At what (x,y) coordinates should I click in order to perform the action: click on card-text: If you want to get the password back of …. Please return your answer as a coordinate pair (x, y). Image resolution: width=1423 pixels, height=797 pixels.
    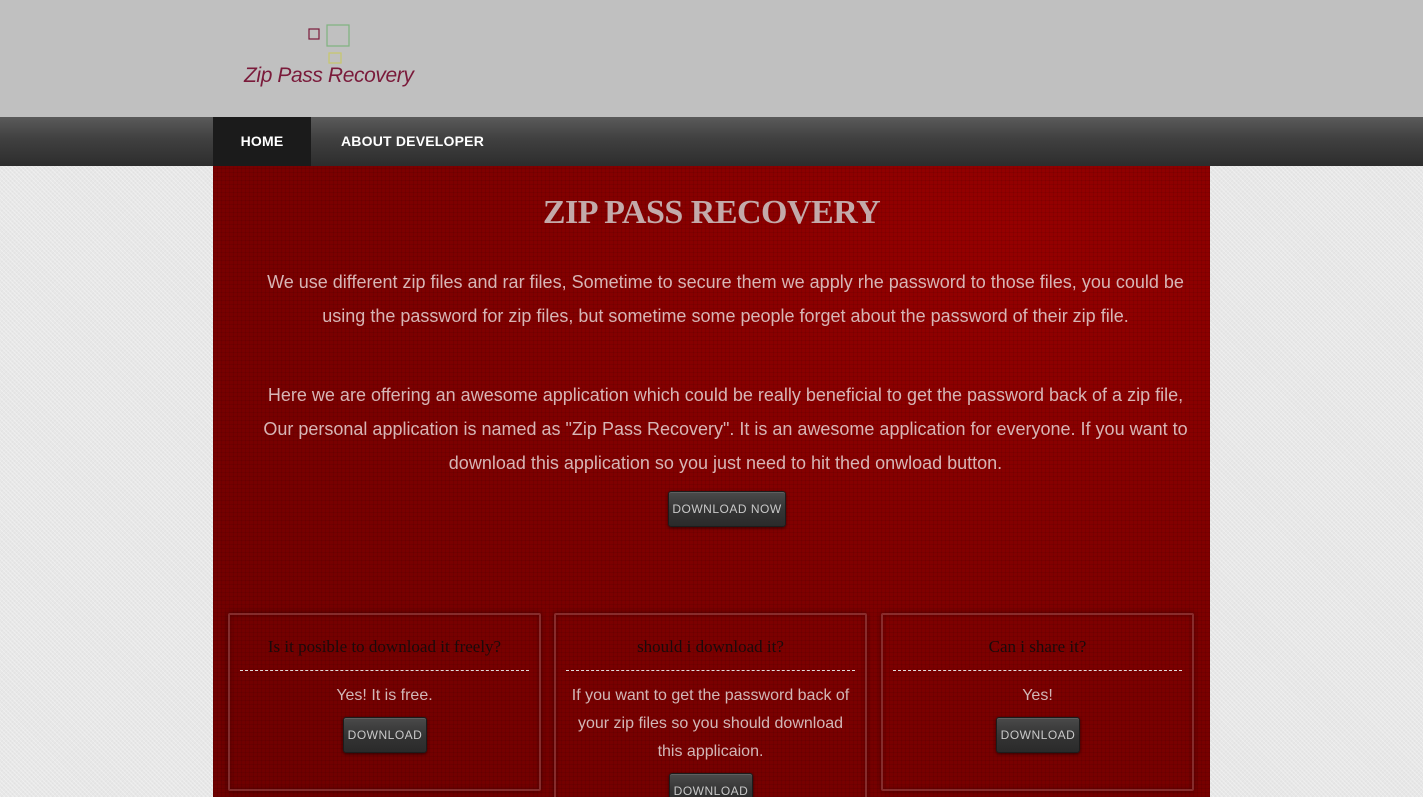
    Looking at the image, I should click on (710, 723).